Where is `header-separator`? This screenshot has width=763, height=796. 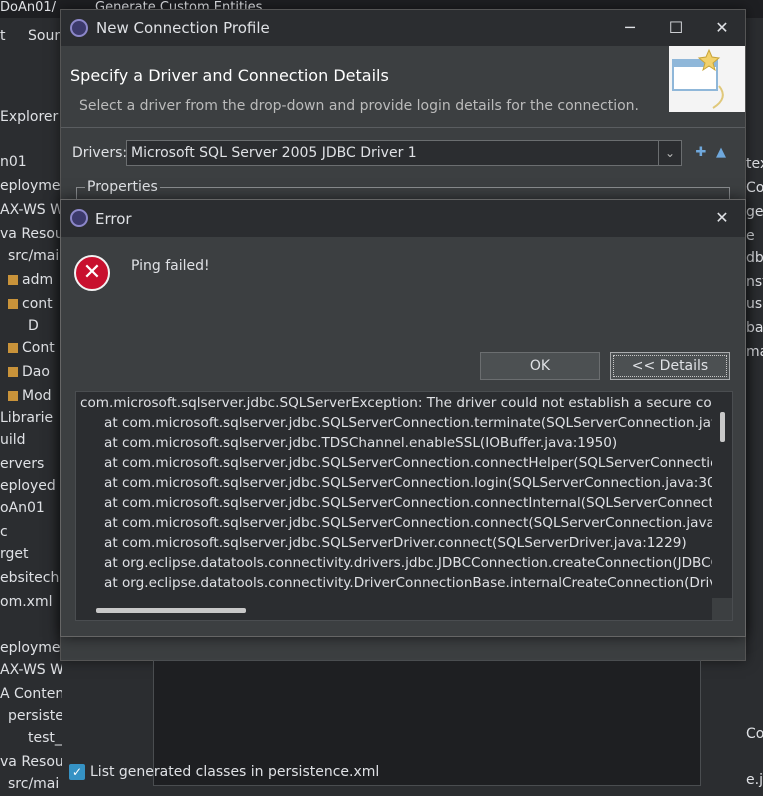
header-separator is located at coordinates (403, 127).